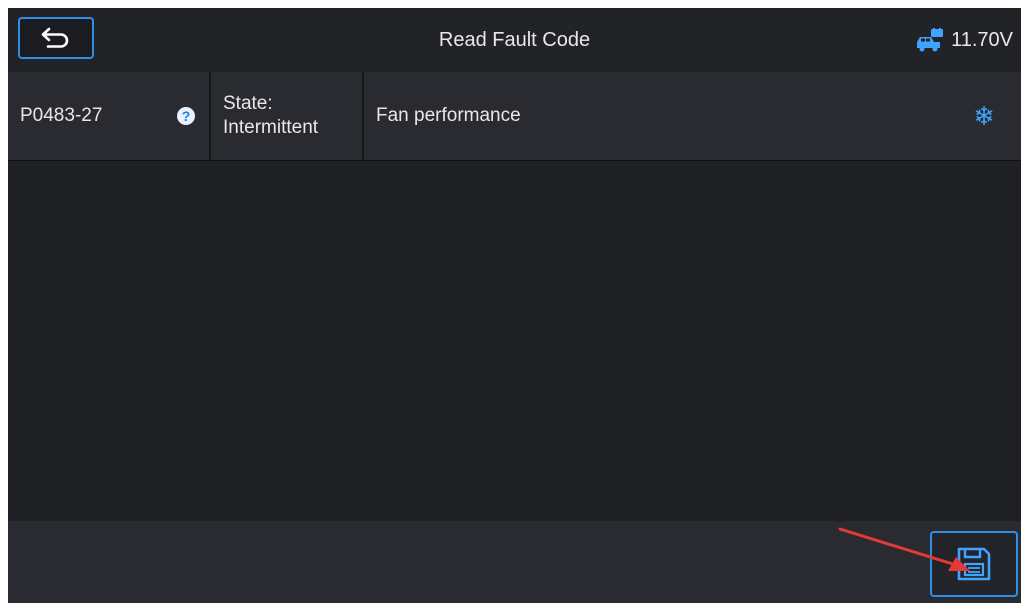 This screenshot has width=1021, height=603. Describe the element at coordinates (692, 116) in the screenshot. I see `fault-description-cell: Fan performance ❄` at that location.